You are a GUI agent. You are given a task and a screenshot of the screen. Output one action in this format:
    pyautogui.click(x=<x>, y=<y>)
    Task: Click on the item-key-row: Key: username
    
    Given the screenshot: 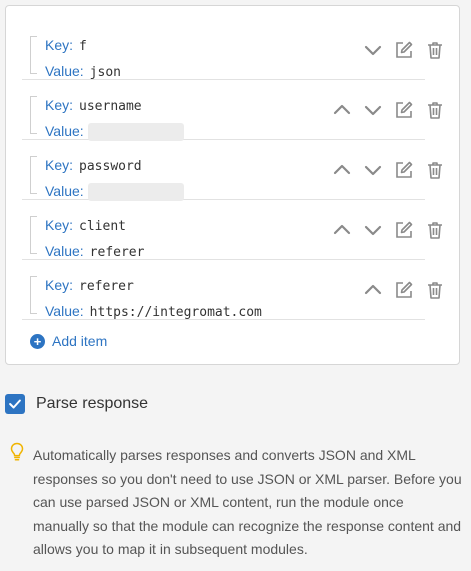 What is the action you would take?
    pyautogui.click(x=93, y=105)
    